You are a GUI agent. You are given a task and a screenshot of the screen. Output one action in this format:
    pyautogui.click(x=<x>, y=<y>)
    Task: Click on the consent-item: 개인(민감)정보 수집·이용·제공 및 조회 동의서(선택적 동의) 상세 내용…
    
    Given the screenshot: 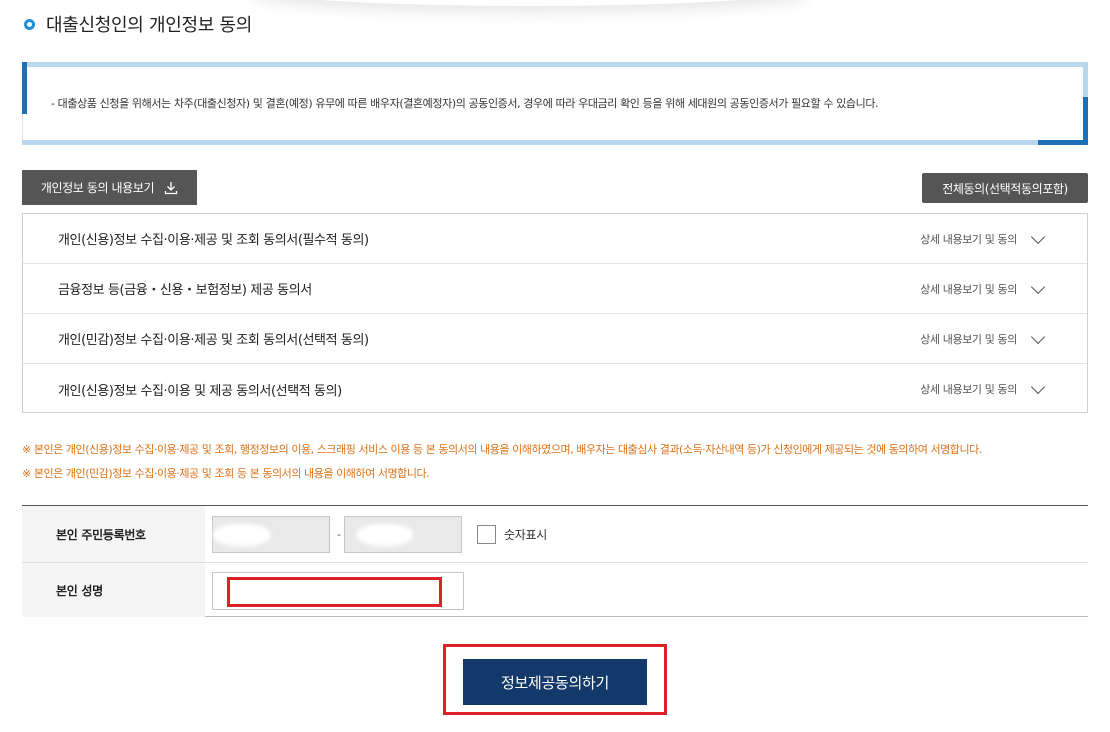 What is the action you would take?
    pyautogui.click(x=555, y=339)
    